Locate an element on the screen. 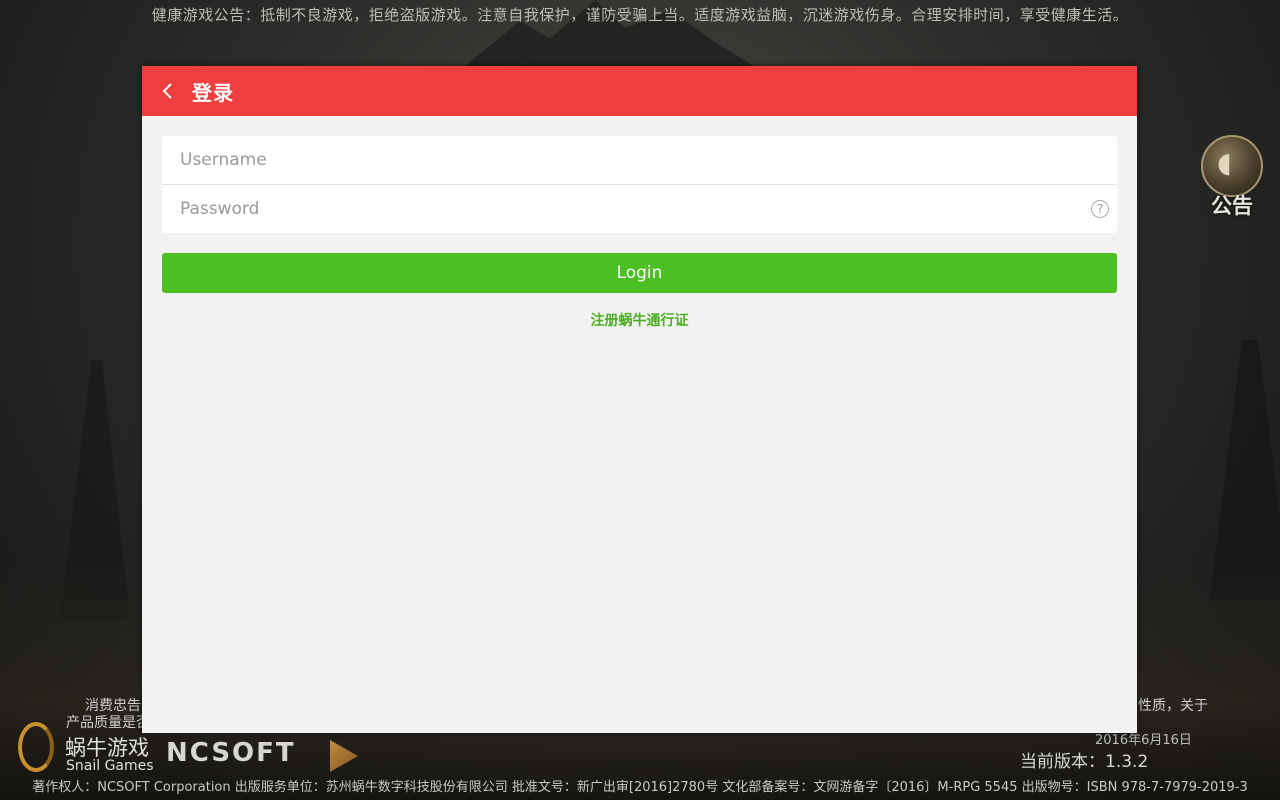  snail-games-logo: 蜗牛游戏 Snail Games is located at coordinates (86, 748).